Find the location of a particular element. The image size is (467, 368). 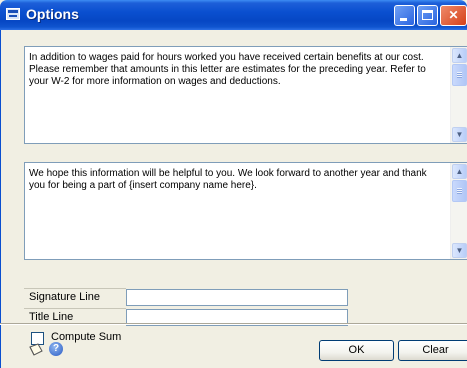

window-title: Options is located at coordinates (52, 14).